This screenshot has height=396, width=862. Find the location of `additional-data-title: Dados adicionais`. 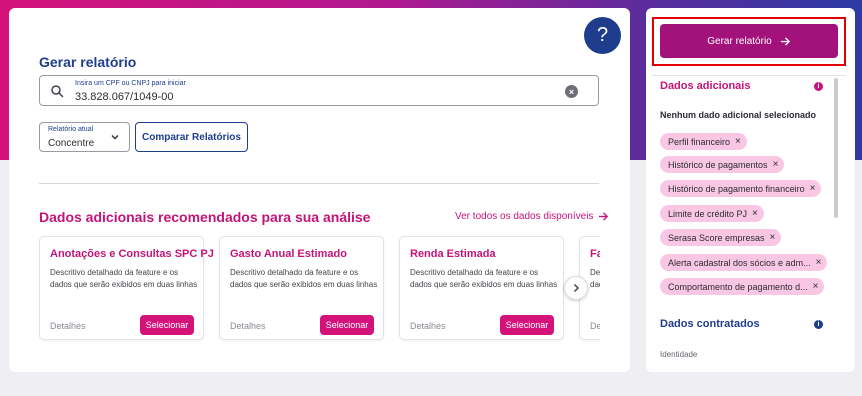

additional-data-title: Dados adicionais is located at coordinates (705, 86).